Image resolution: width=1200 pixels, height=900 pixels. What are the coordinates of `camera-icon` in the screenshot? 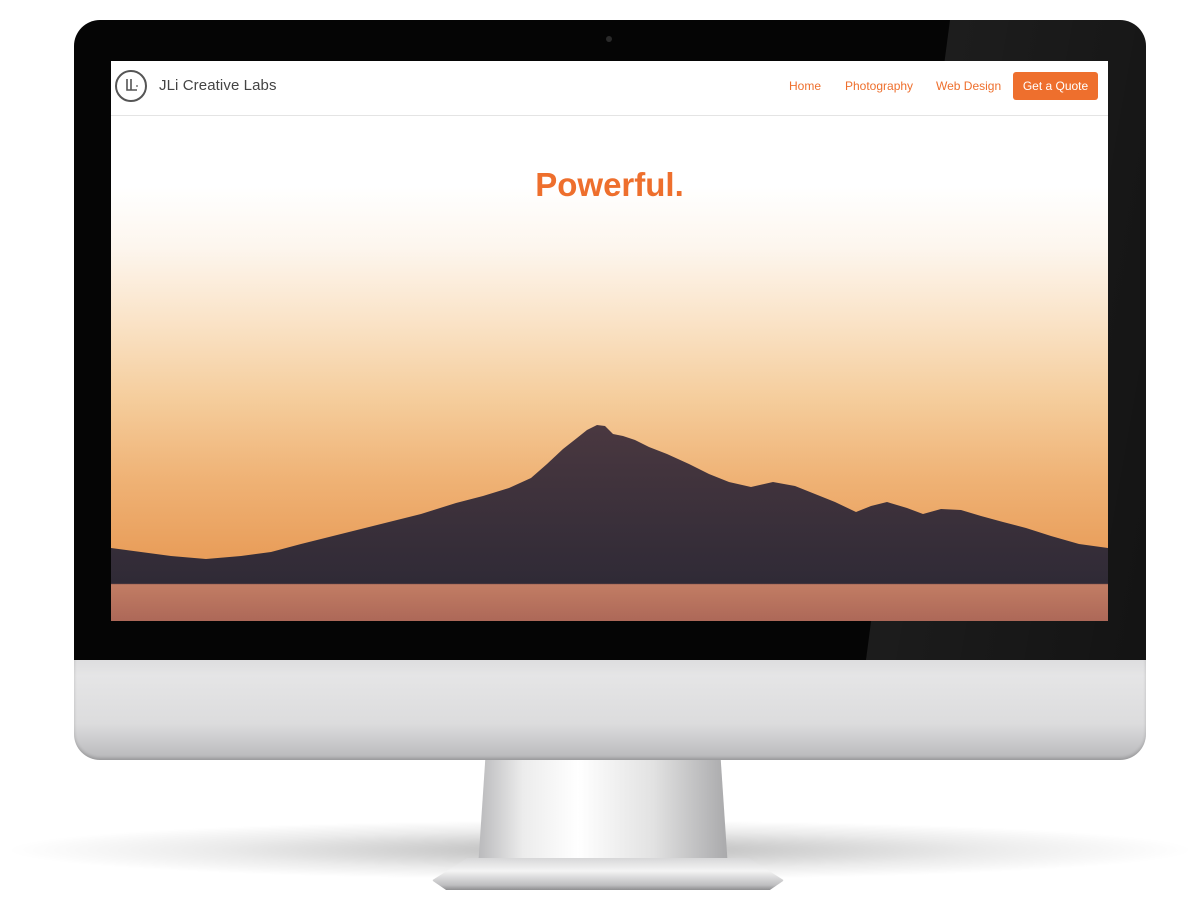 It's located at (609, 39).